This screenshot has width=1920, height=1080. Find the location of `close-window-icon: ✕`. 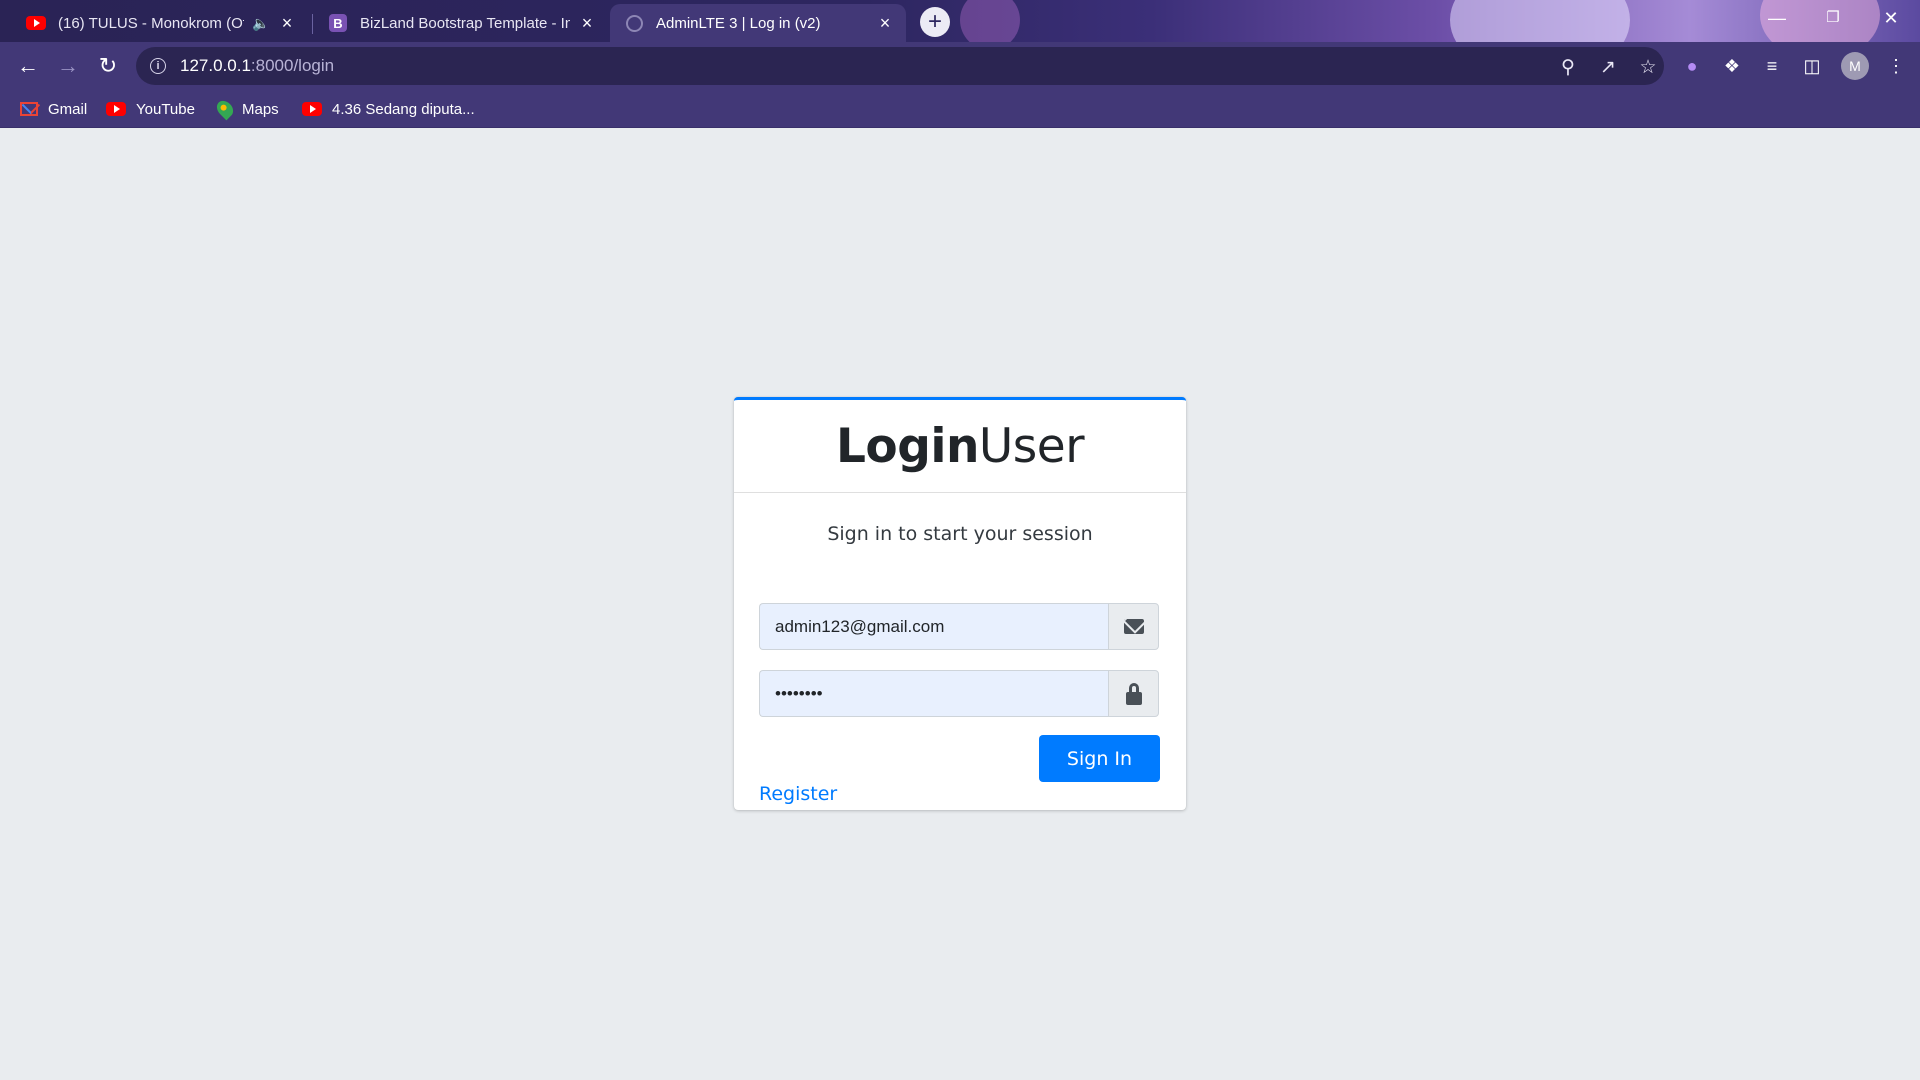

close-window-icon: ✕ is located at coordinates (1891, 18).